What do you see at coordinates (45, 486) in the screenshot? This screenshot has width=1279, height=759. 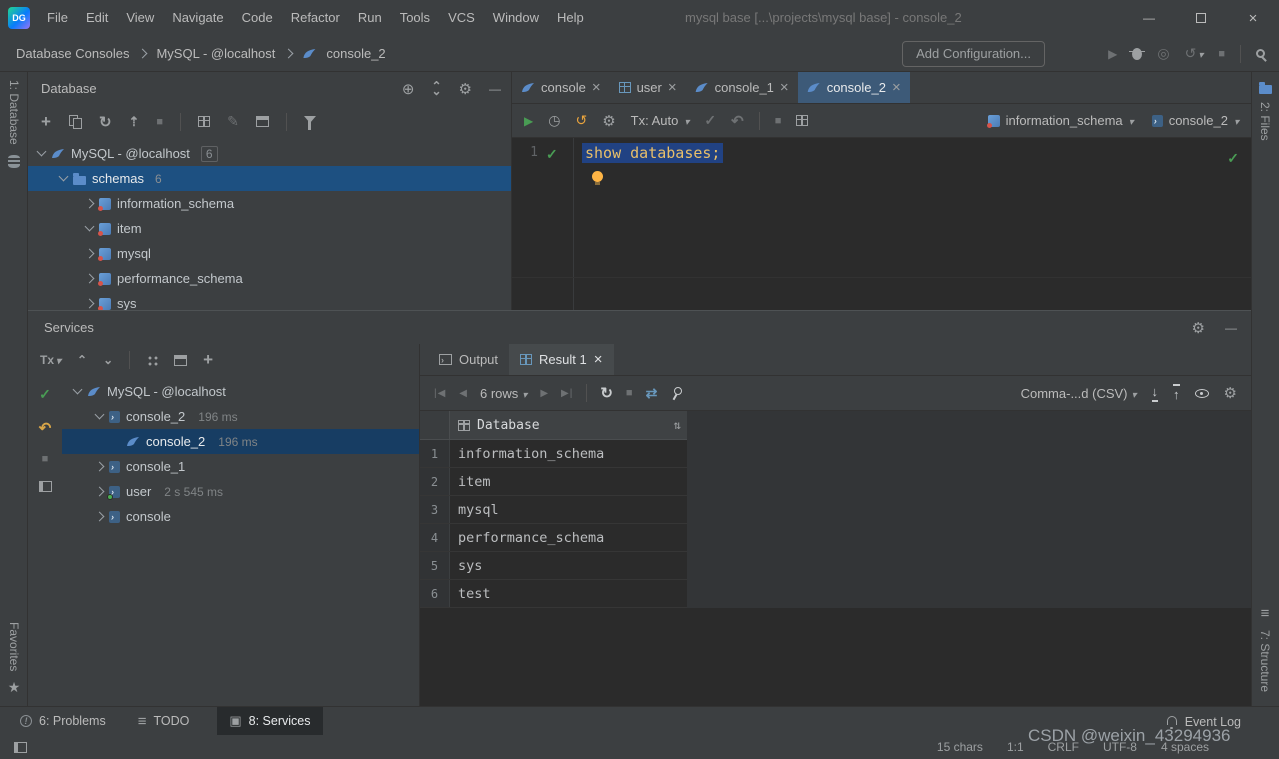 I see `layout-icon` at bounding box center [45, 486].